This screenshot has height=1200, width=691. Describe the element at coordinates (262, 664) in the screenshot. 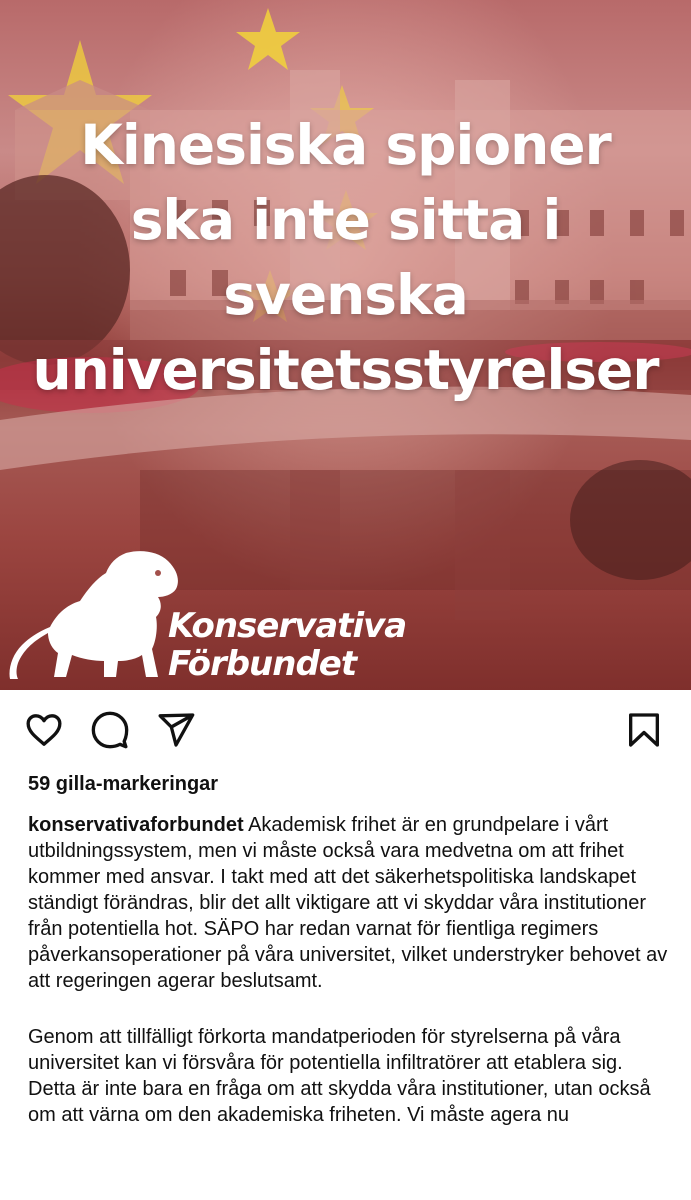

I see `brand-line: Förbundet` at that location.